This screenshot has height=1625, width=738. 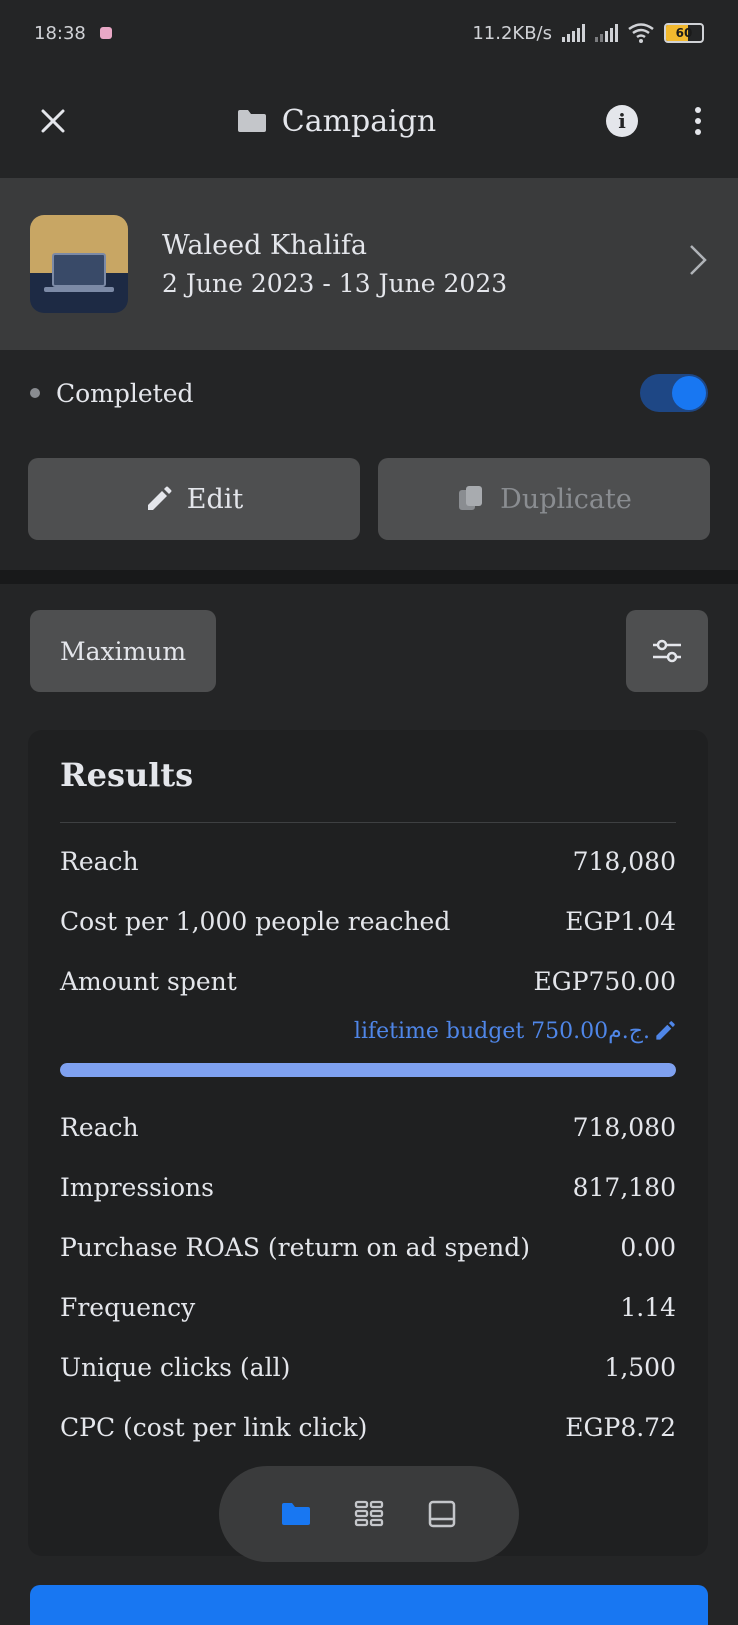 What do you see at coordinates (359, 121) in the screenshot?
I see `page-title-text: Campaign` at bounding box center [359, 121].